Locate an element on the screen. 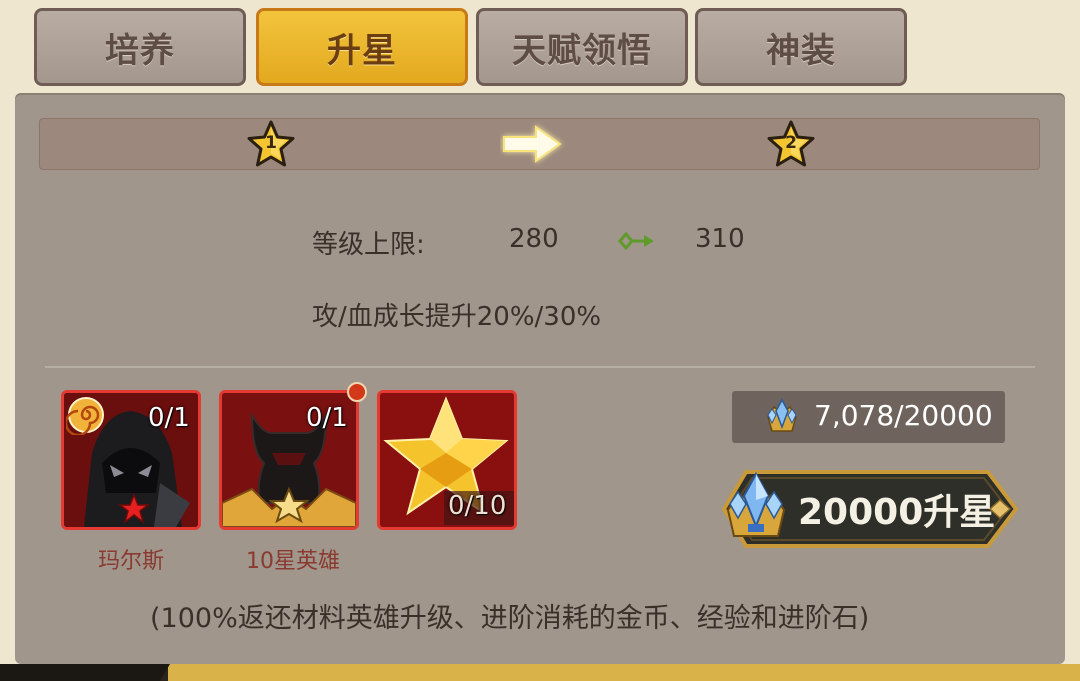  star-up-button: 20000升星 is located at coordinates (869, 509).